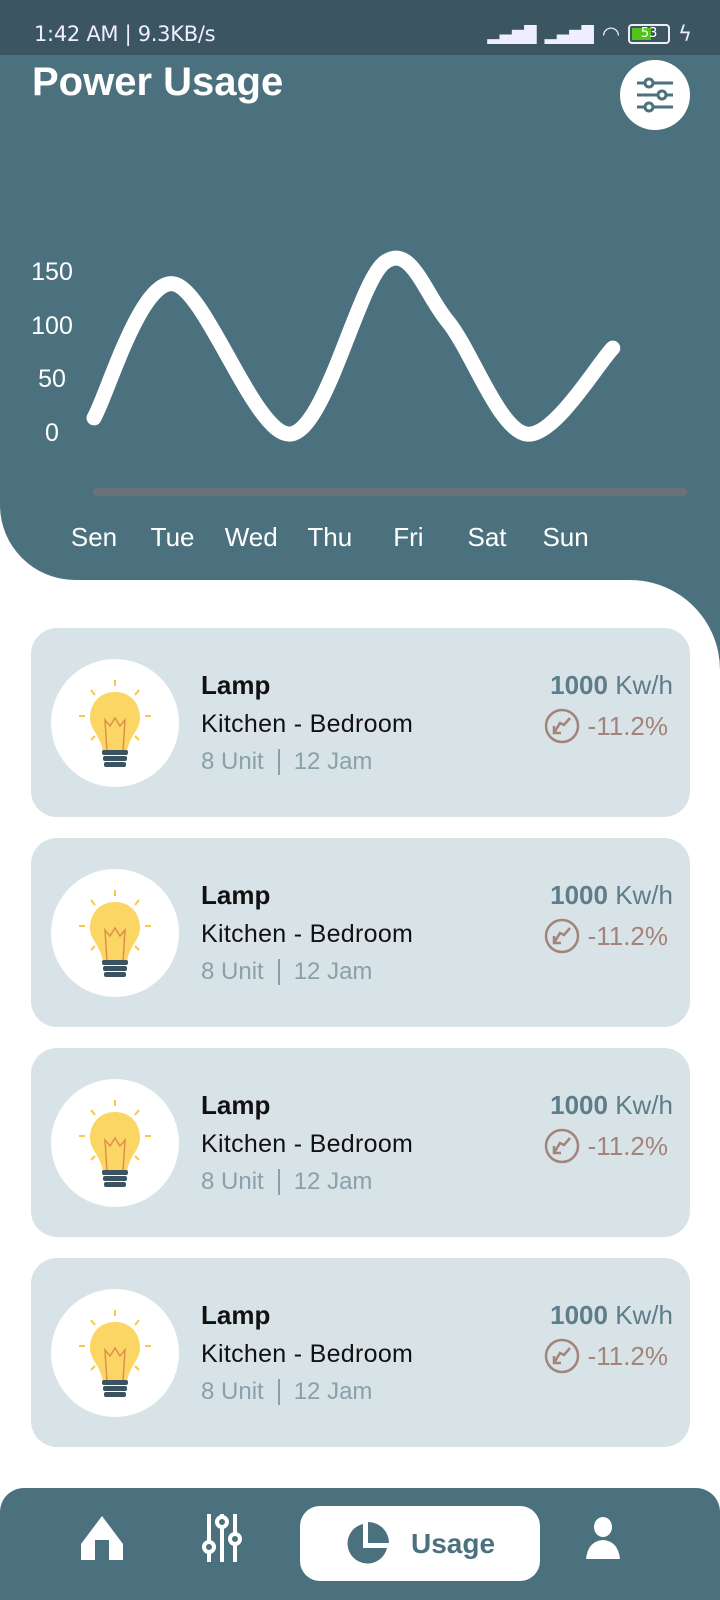  I want to click on home-icon, so click(102, 1538).